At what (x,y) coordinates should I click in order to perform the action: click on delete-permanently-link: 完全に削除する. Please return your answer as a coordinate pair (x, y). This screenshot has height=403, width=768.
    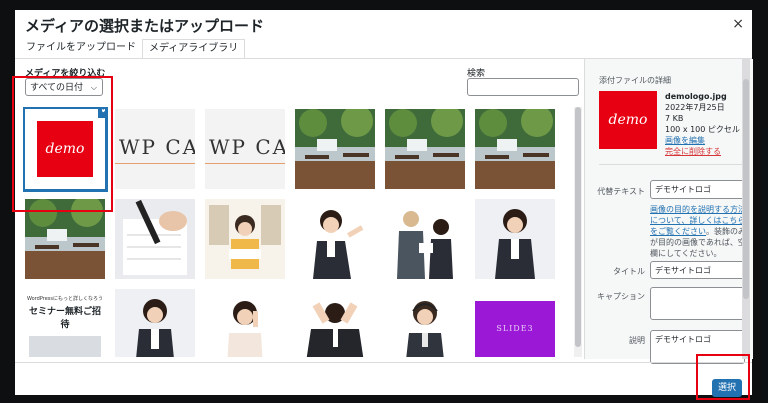
    Looking at the image, I should click on (702, 151).